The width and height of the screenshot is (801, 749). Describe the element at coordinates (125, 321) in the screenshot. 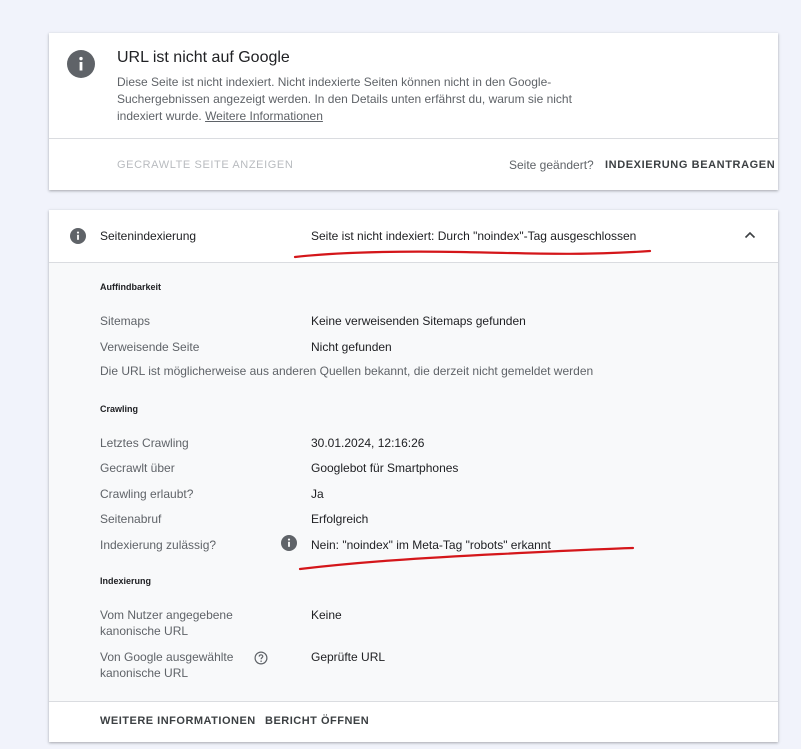

I see `sitemaps-label: Sitemaps` at that location.